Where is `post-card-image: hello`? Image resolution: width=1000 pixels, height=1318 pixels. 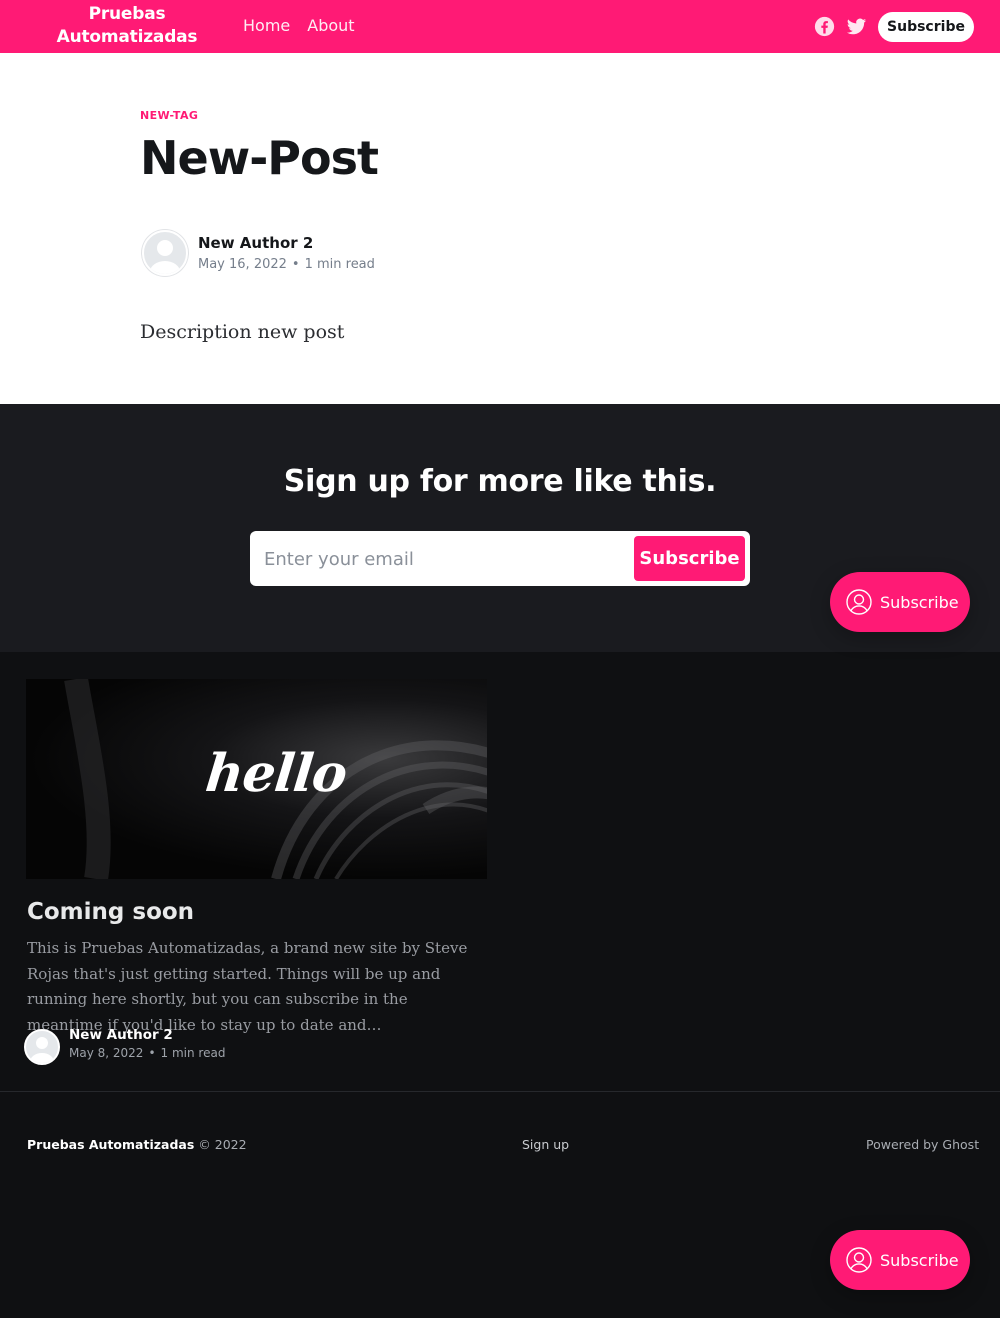
post-card-image: hello is located at coordinates (256, 779).